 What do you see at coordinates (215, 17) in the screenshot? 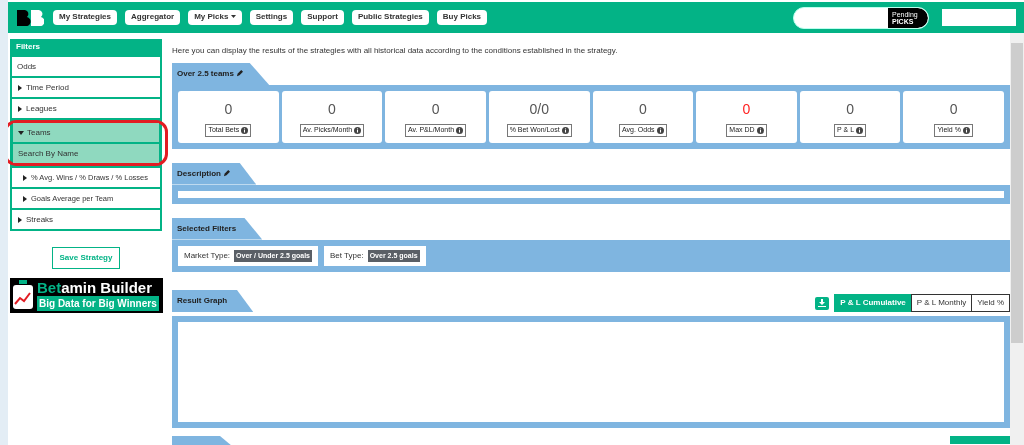
I see `dropdown-button: My Picks` at bounding box center [215, 17].